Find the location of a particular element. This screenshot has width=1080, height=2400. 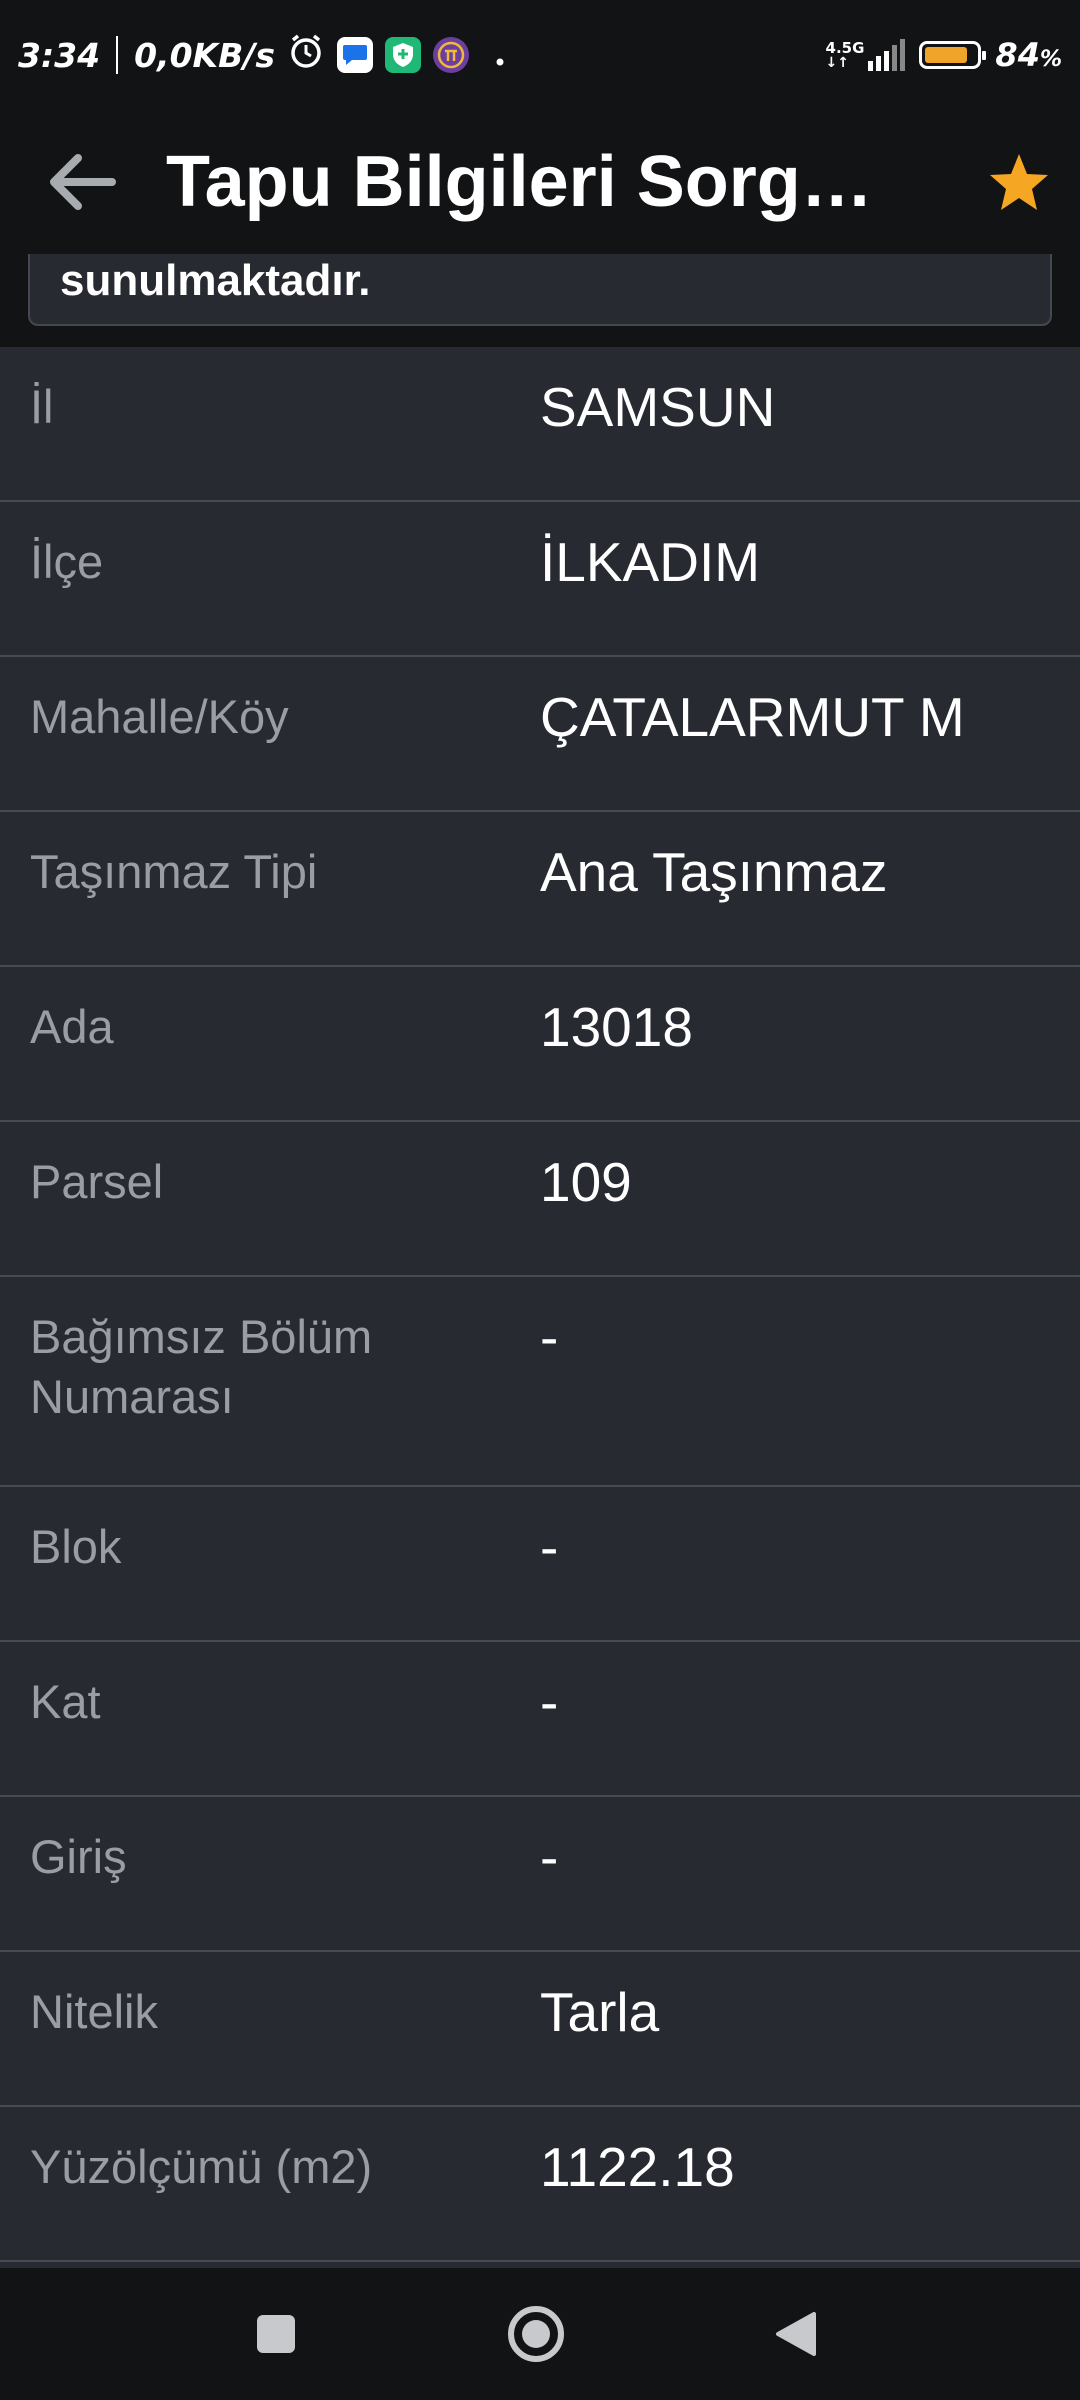

row-label: Bağımsız Bölüm Numarası is located at coordinates (201, 1366).